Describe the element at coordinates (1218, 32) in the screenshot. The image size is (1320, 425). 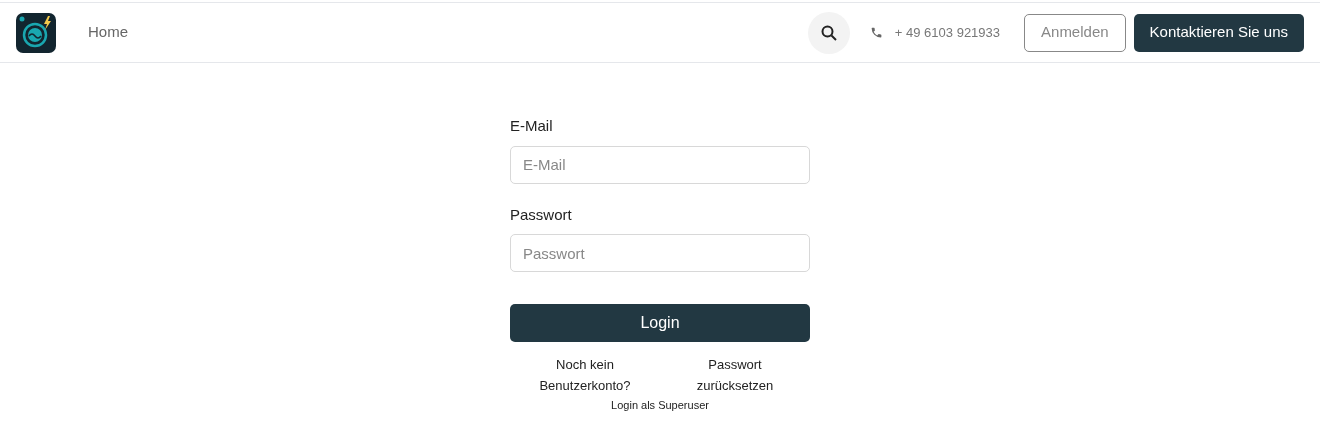
I see `contact-button: Kontaktieren Sie uns` at that location.